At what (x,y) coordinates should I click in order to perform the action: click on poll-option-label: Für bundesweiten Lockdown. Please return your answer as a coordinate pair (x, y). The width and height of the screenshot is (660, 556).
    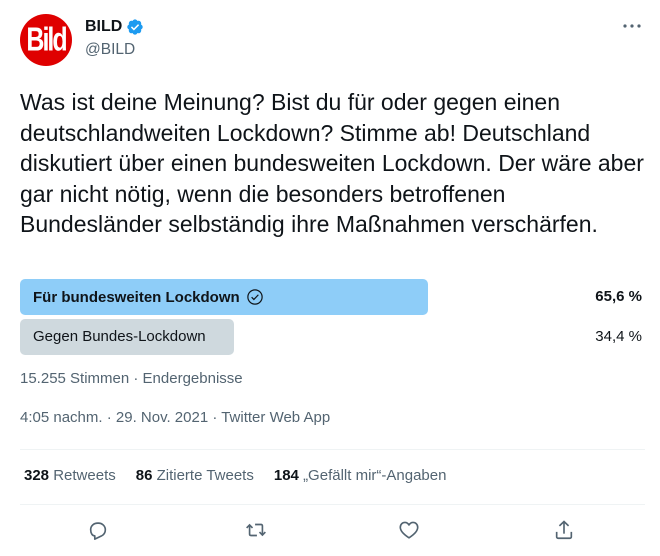
    Looking at the image, I should click on (148, 297).